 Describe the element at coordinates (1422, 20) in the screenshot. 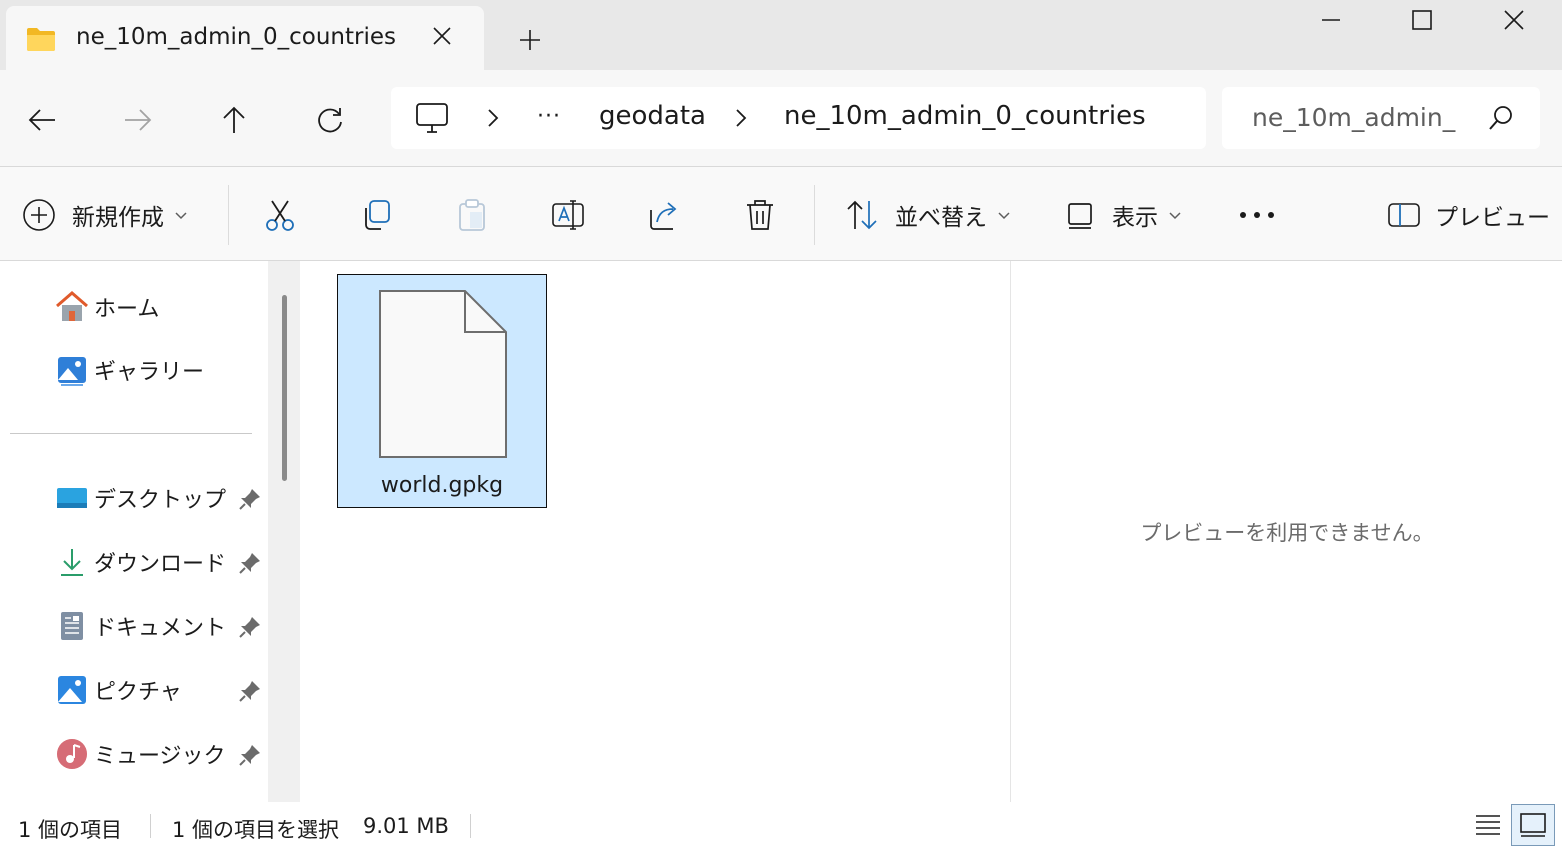

I see `maximize-button` at that location.